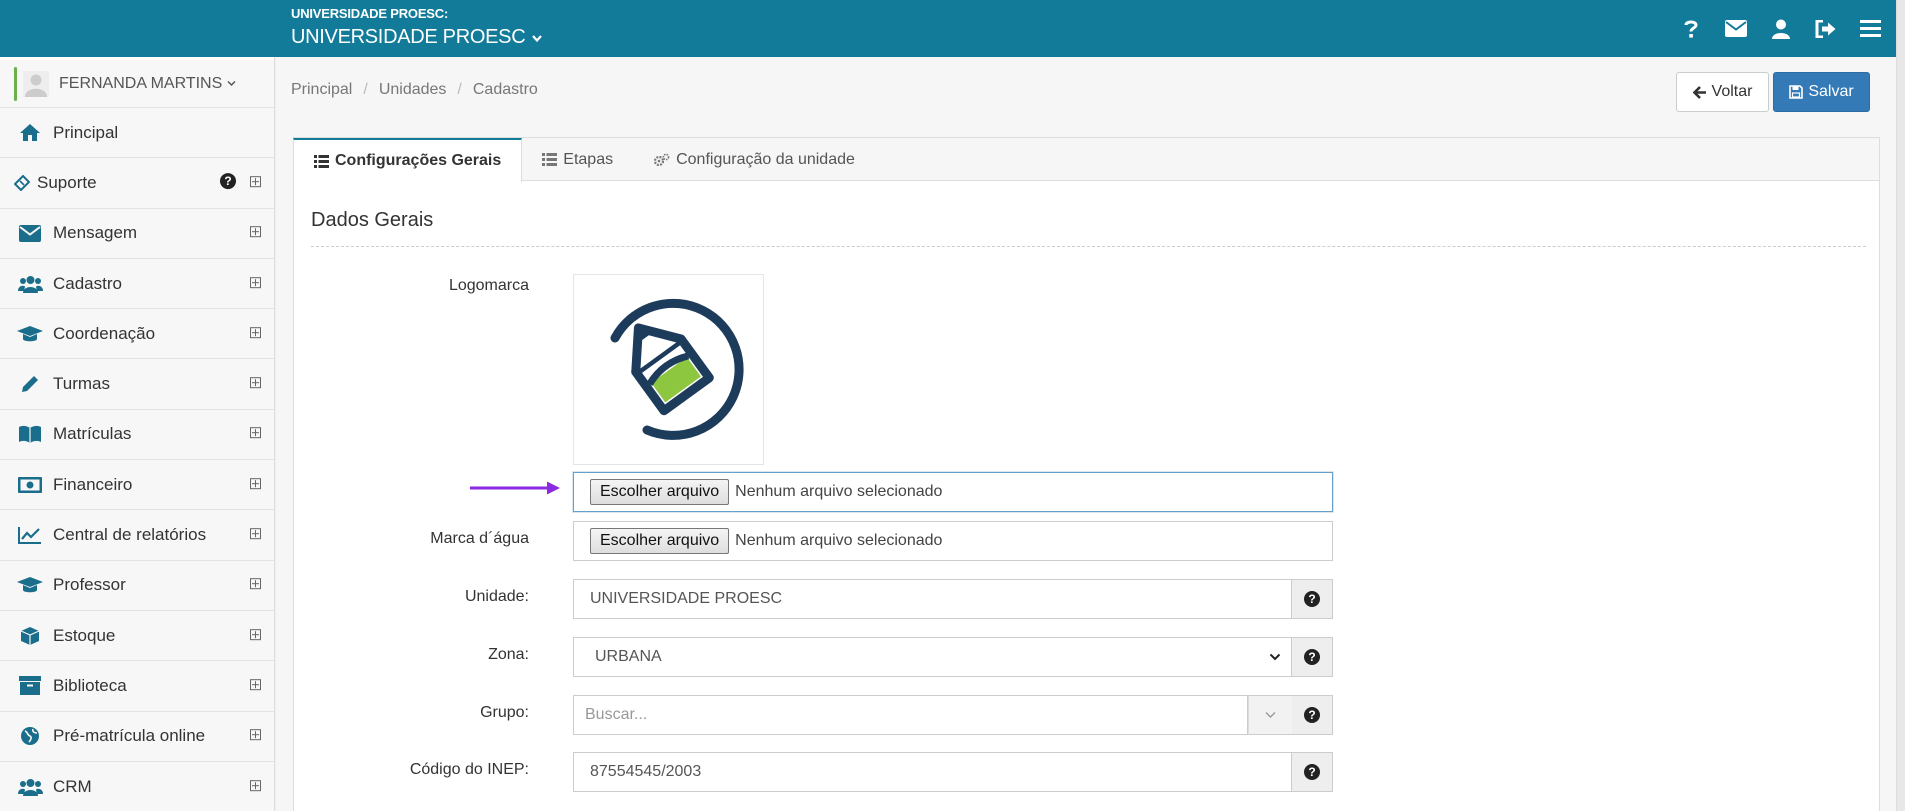 The width and height of the screenshot is (1905, 811). I want to click on org-name: UNIVERSIDADE PROESC, so click(408, 37).